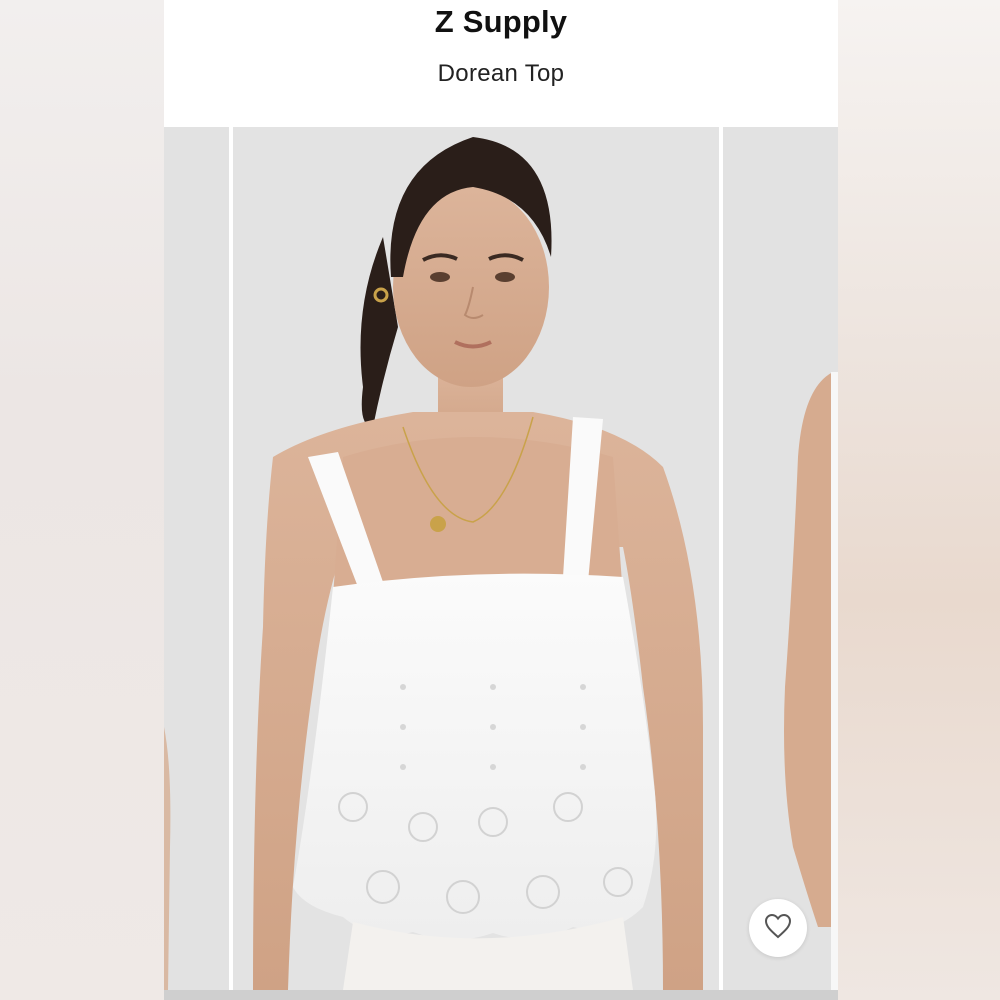 The width and height of the screenshot is (1000, 1000). Describe the element at coordinates (501, 995) in the screenshot. I see `bottom-edge-bar` at that location.